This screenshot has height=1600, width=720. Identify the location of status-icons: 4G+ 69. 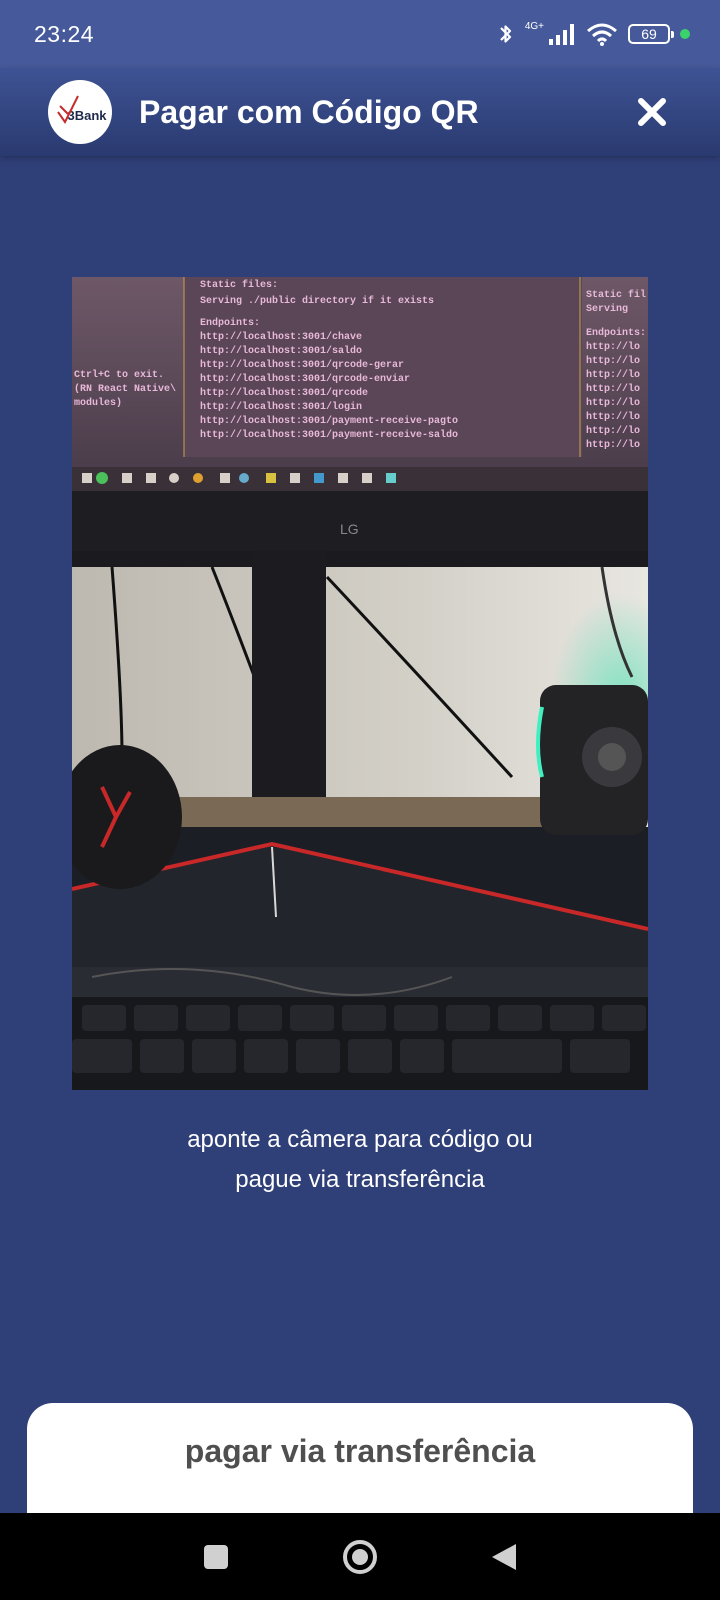
(593, 33).